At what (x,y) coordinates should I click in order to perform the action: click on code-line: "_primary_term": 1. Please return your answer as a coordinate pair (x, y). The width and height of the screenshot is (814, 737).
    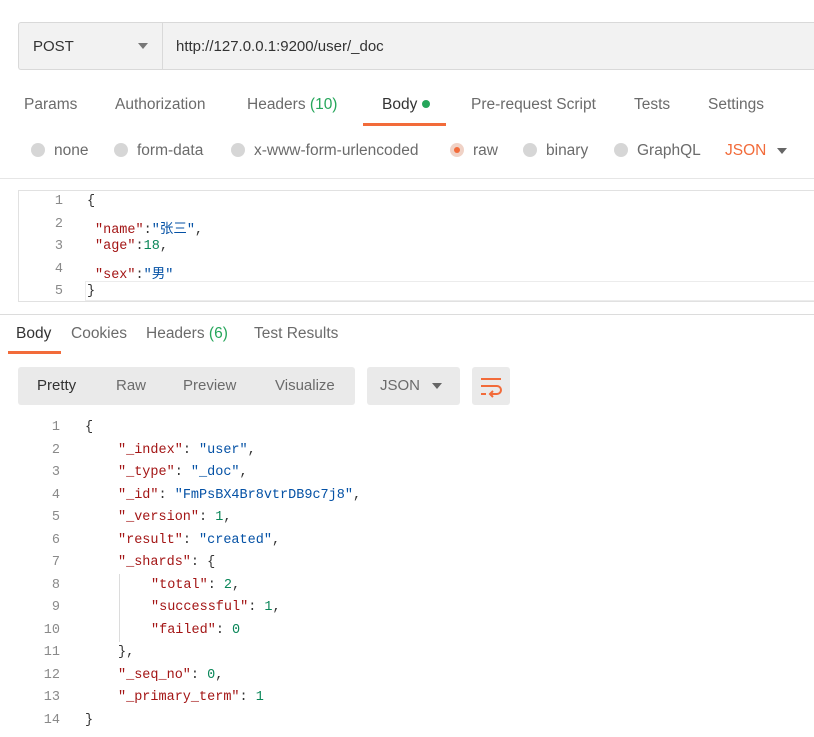
    Looking at the image, I should click on (191, 697).